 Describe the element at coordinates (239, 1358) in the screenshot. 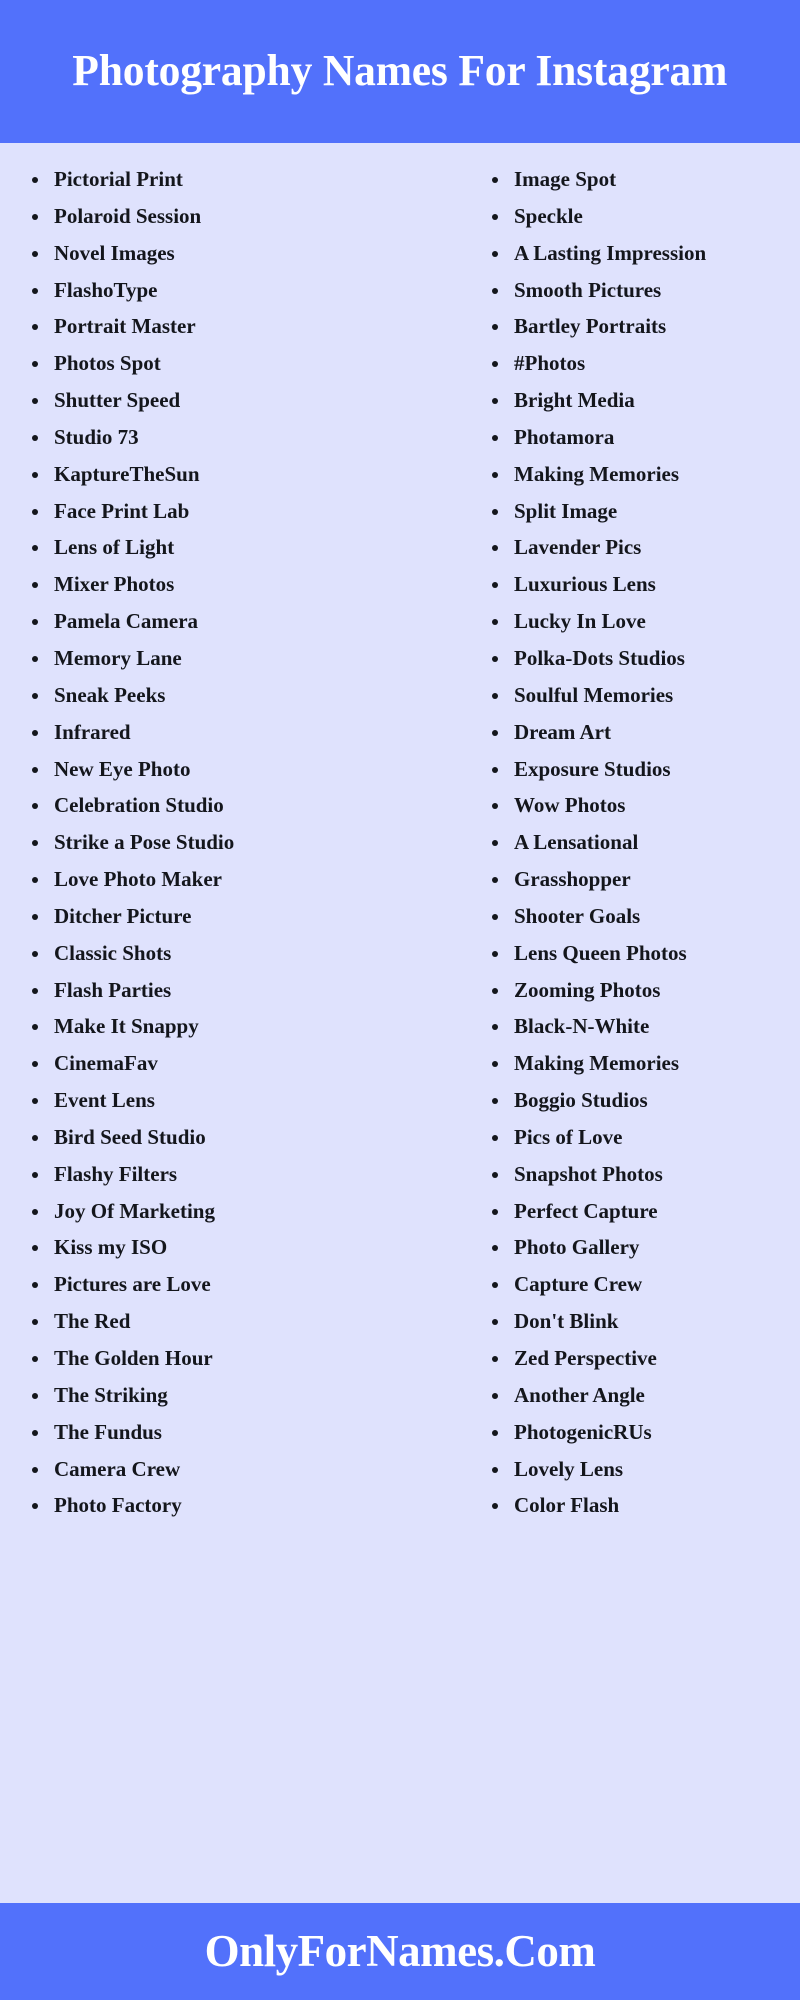

I see `list-item: The Golden Hour` at that location.